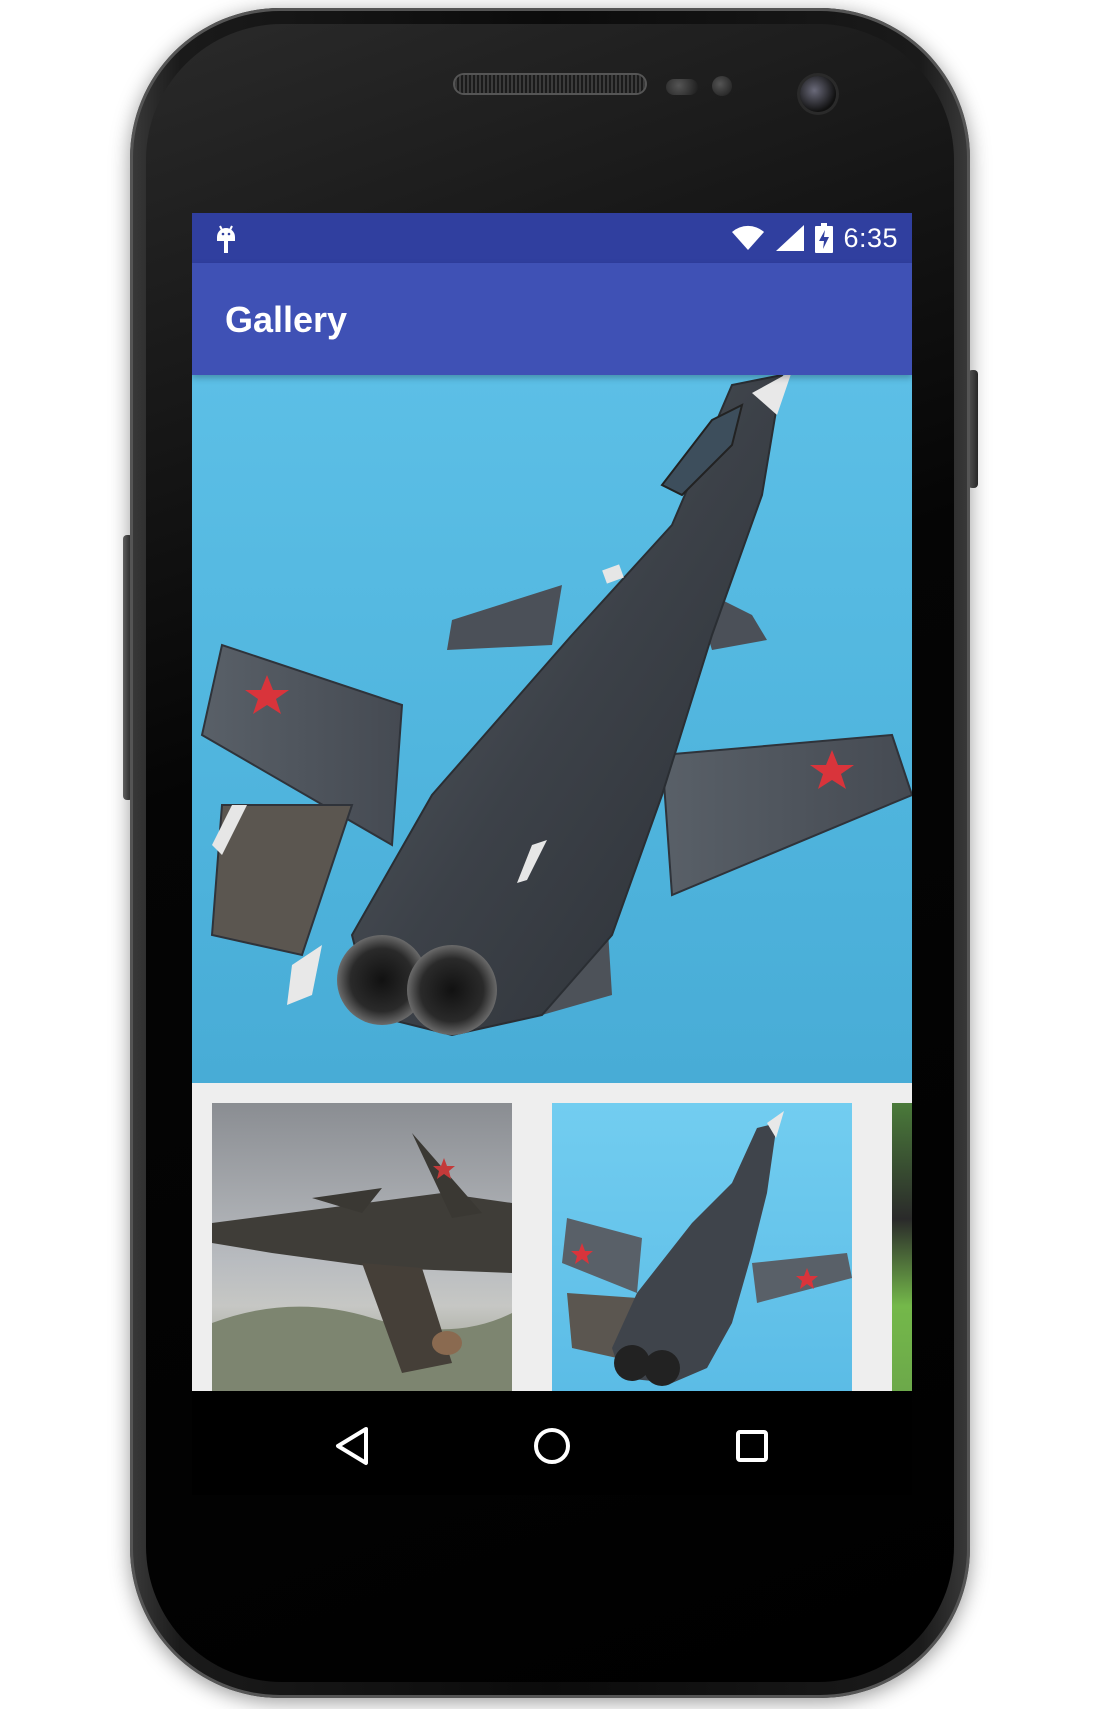  I want to click on signal-icon, so click(790, 238).